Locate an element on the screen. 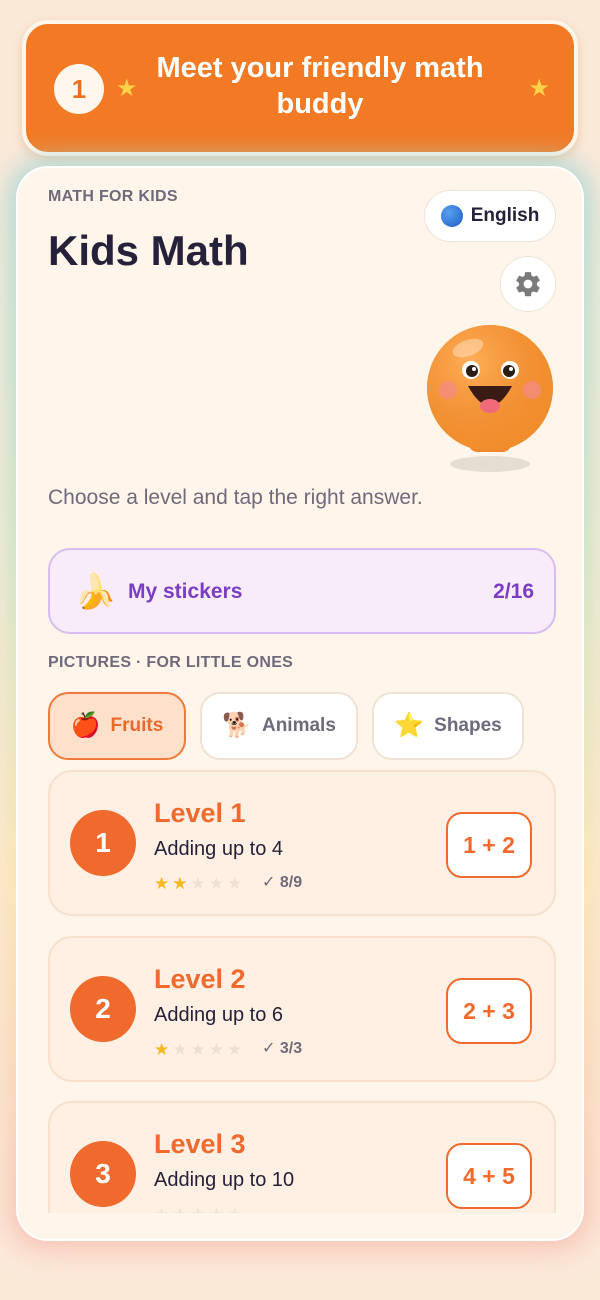  gear-icon is located at coordinates (528, 284).